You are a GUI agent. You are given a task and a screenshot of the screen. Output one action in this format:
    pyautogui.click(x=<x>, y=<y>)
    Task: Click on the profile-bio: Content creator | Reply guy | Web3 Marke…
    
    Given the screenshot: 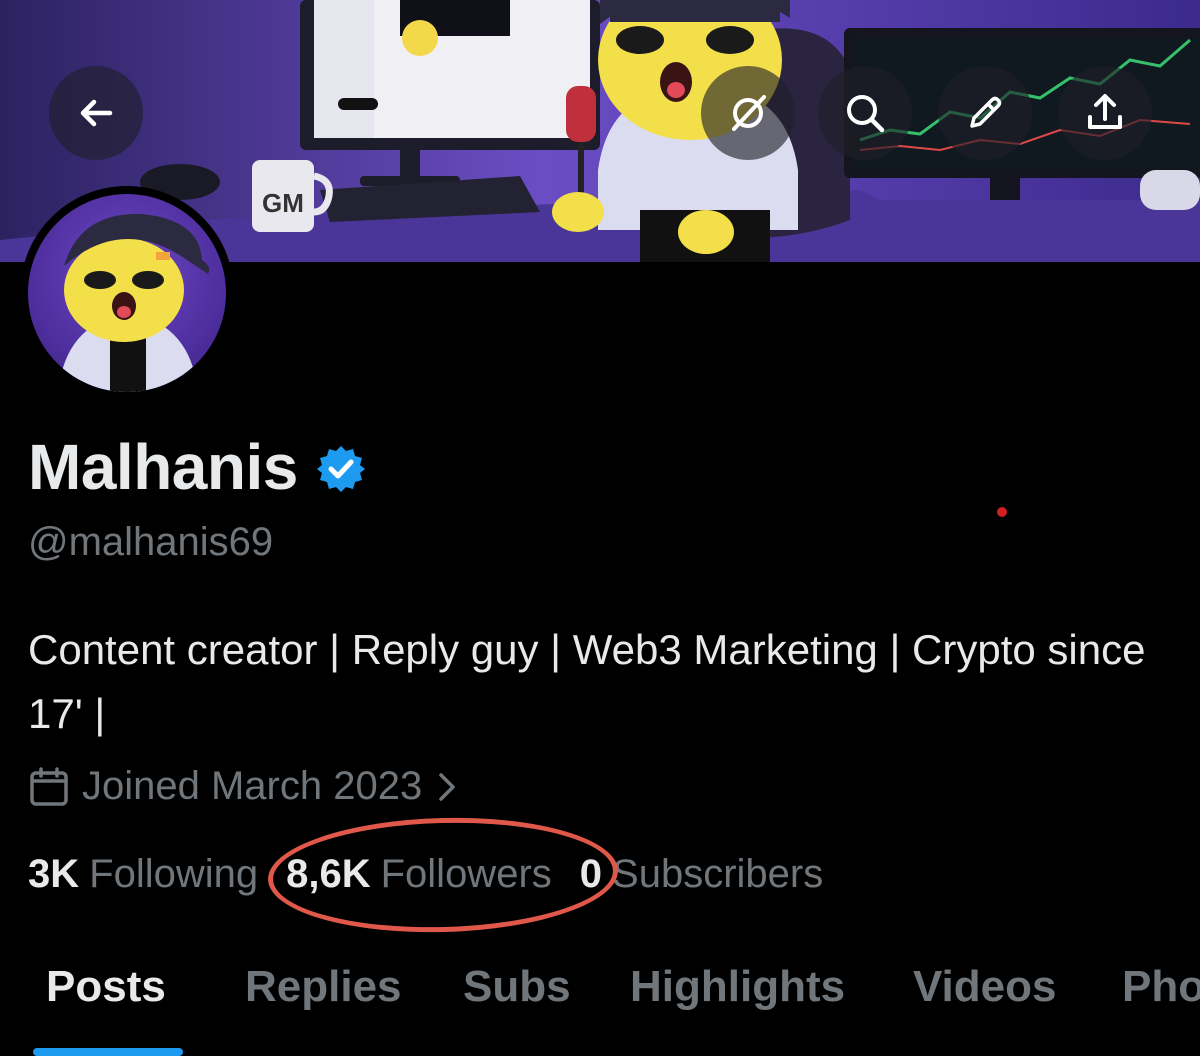 What is the action you would take?
    pyautogui.click(x=587, y=681)
    